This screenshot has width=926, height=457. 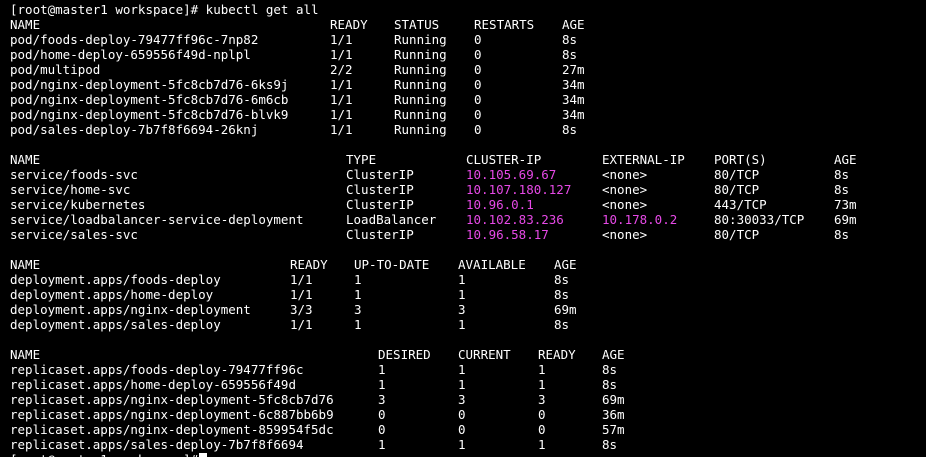 What do you see at coordinates (507, 234) in the screenshot?
I see `service-cluster-ip: 10.96.58.17` at bounding box center [507, 234].